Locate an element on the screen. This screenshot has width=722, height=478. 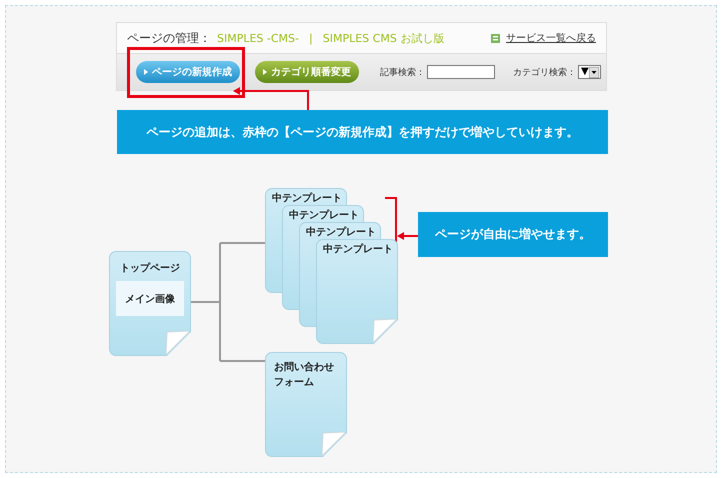
back-link: サービス一覧へ戻る is located at coordinates (551, 38).